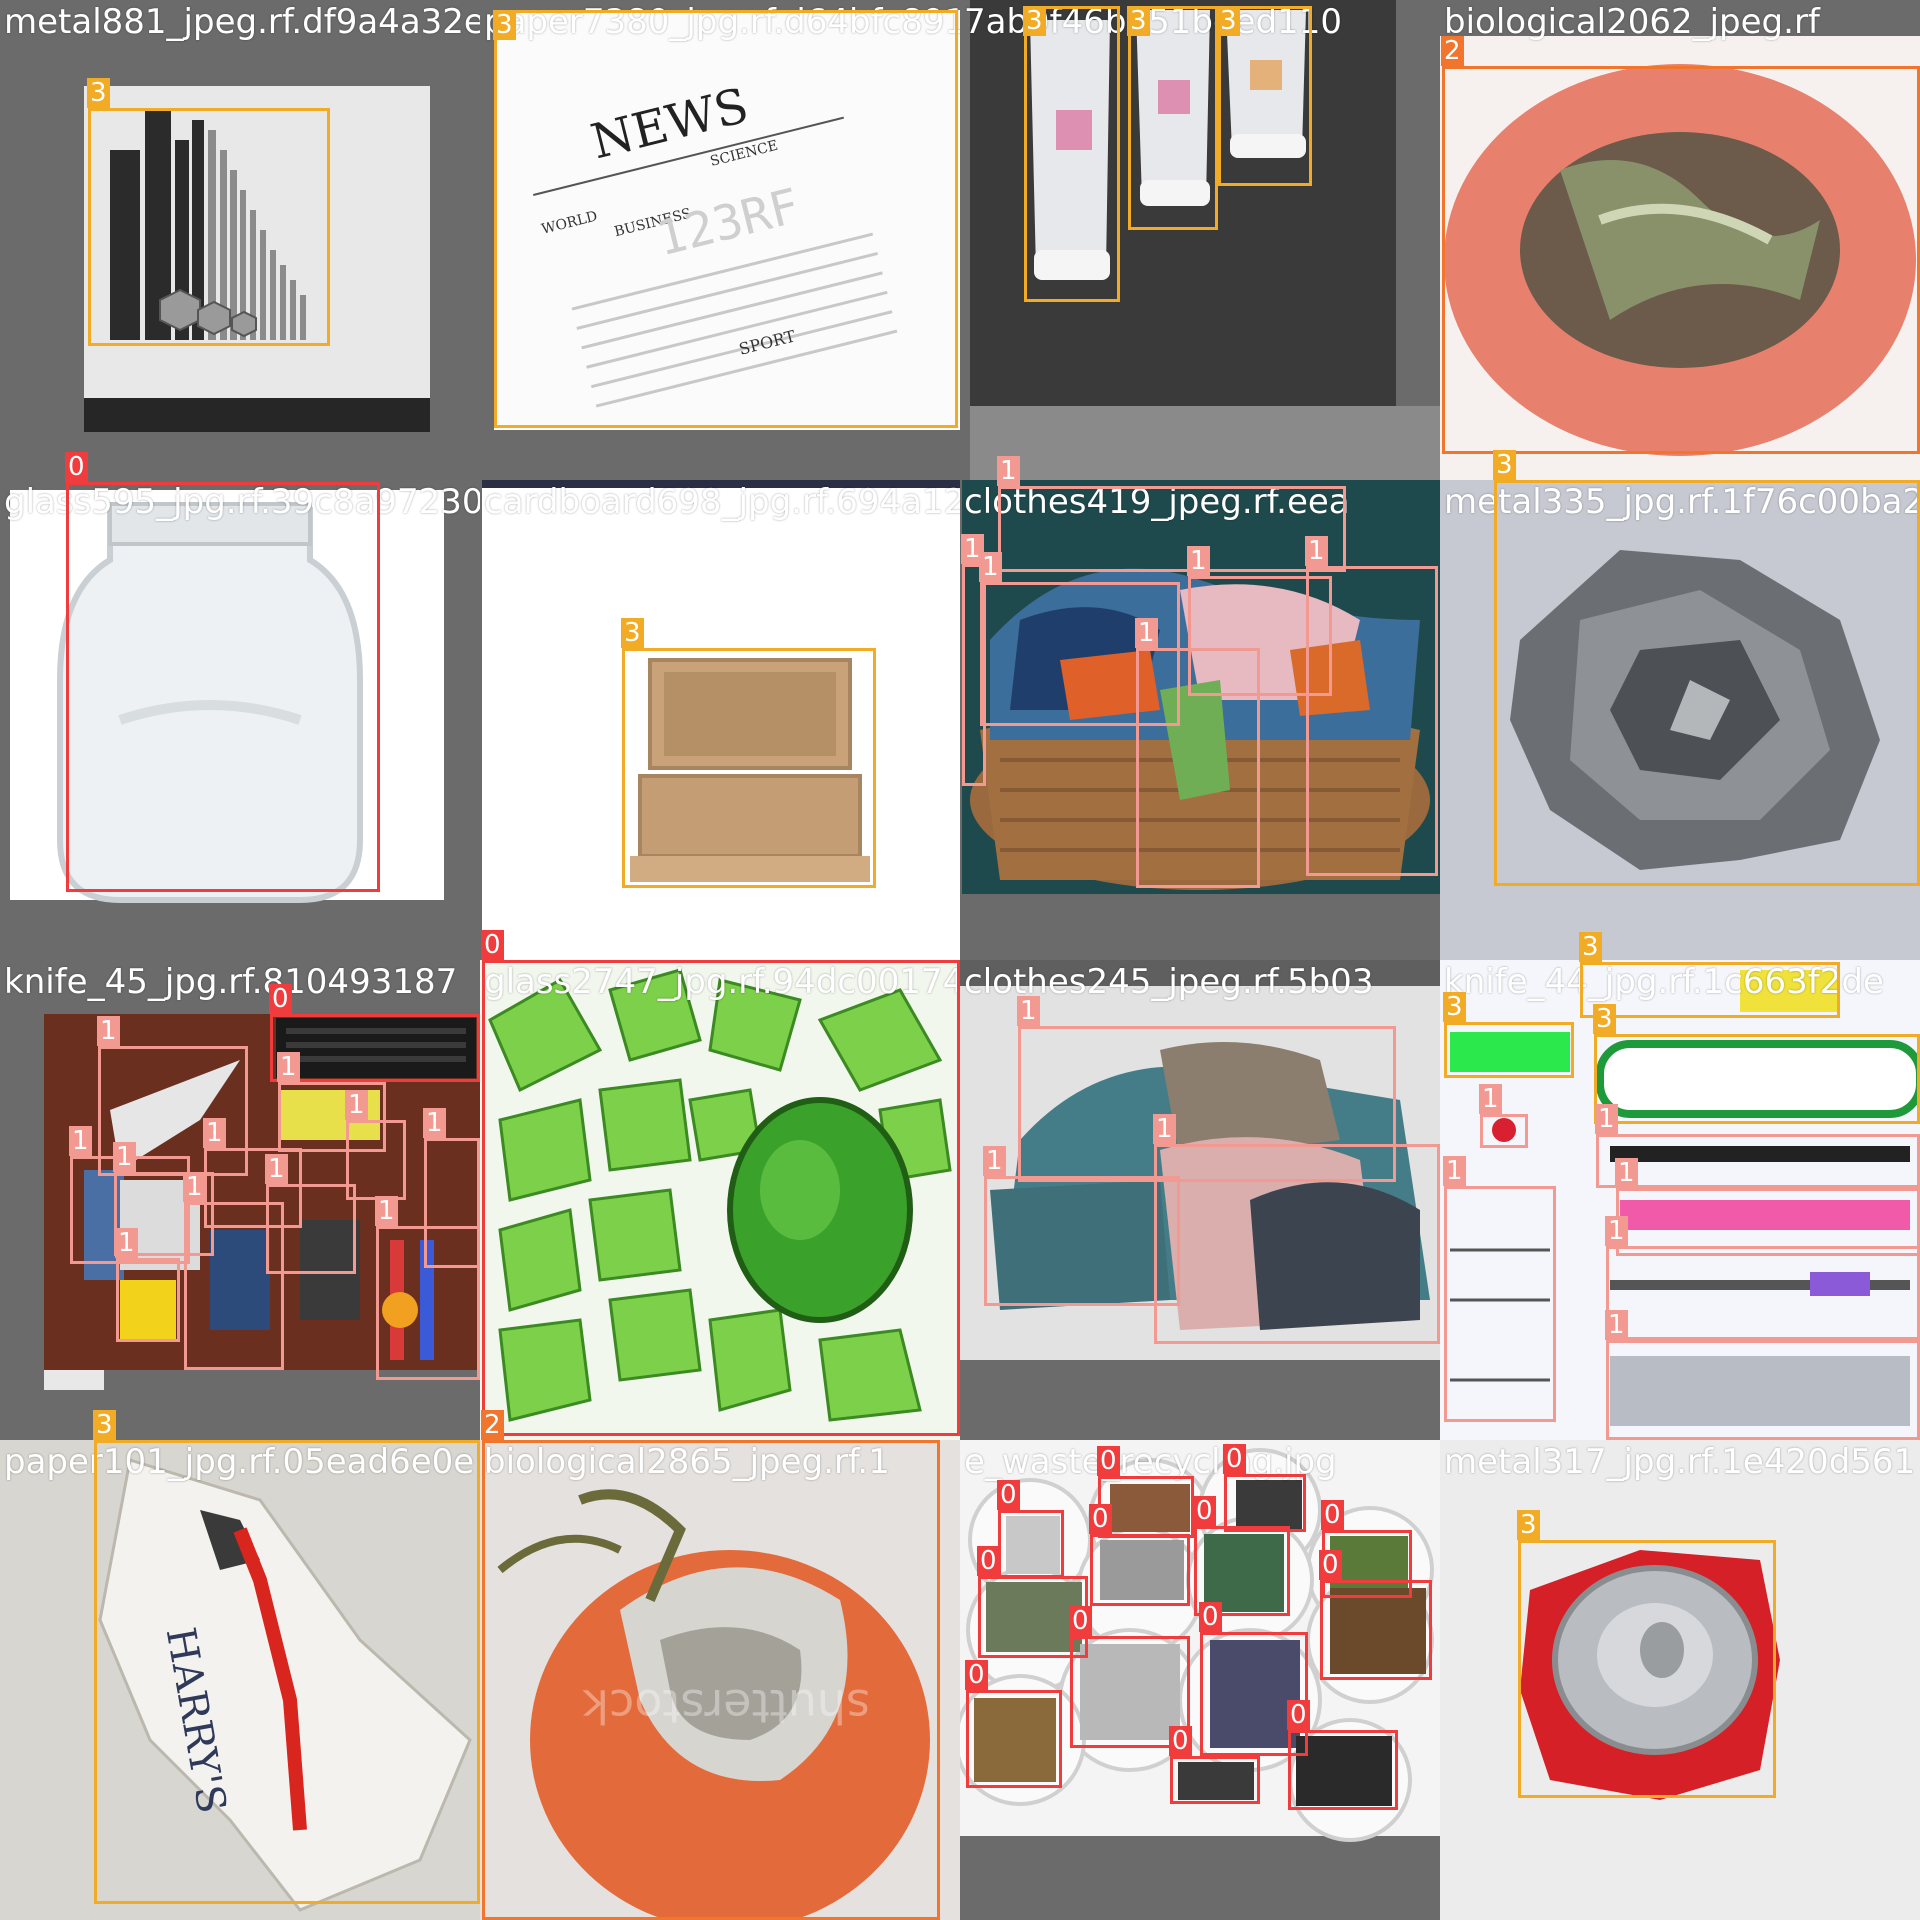 This screenshot has height=1920, width=1920. I want to click on tile-metal881: metal881_jpeg.rf.df9a4a32e, so click(240, 240).